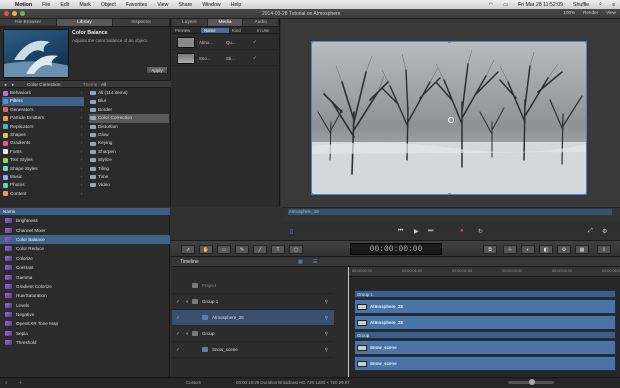 The height and width of the screenshot is (388, 620). I want to click on filter-list-item: Brightness, so click(85, 220).